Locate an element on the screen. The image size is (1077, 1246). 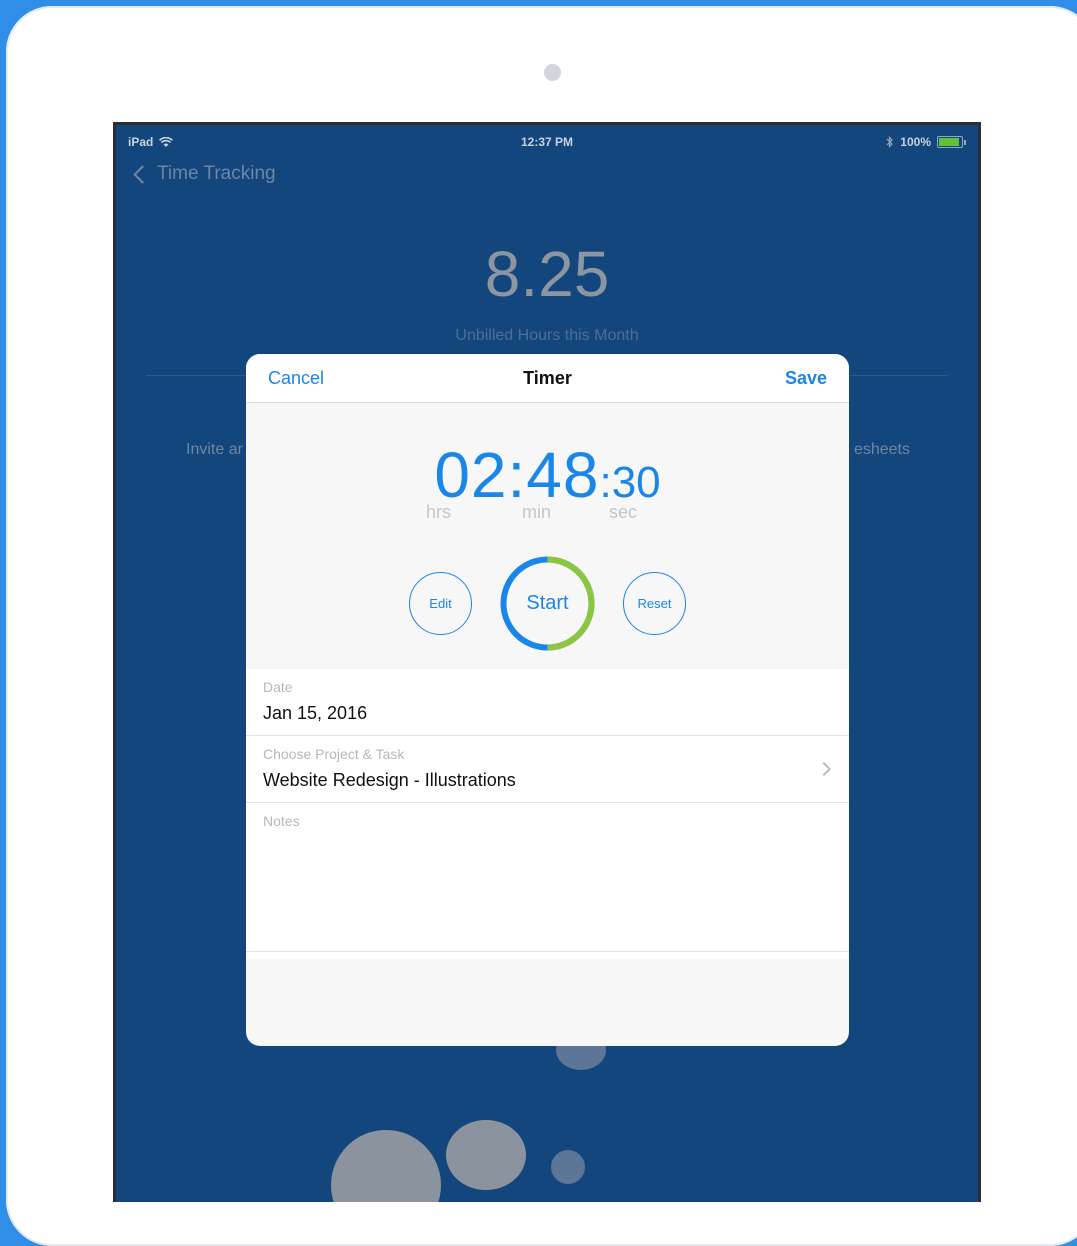
bluetooth-icon is located at coordinates (890, 142).